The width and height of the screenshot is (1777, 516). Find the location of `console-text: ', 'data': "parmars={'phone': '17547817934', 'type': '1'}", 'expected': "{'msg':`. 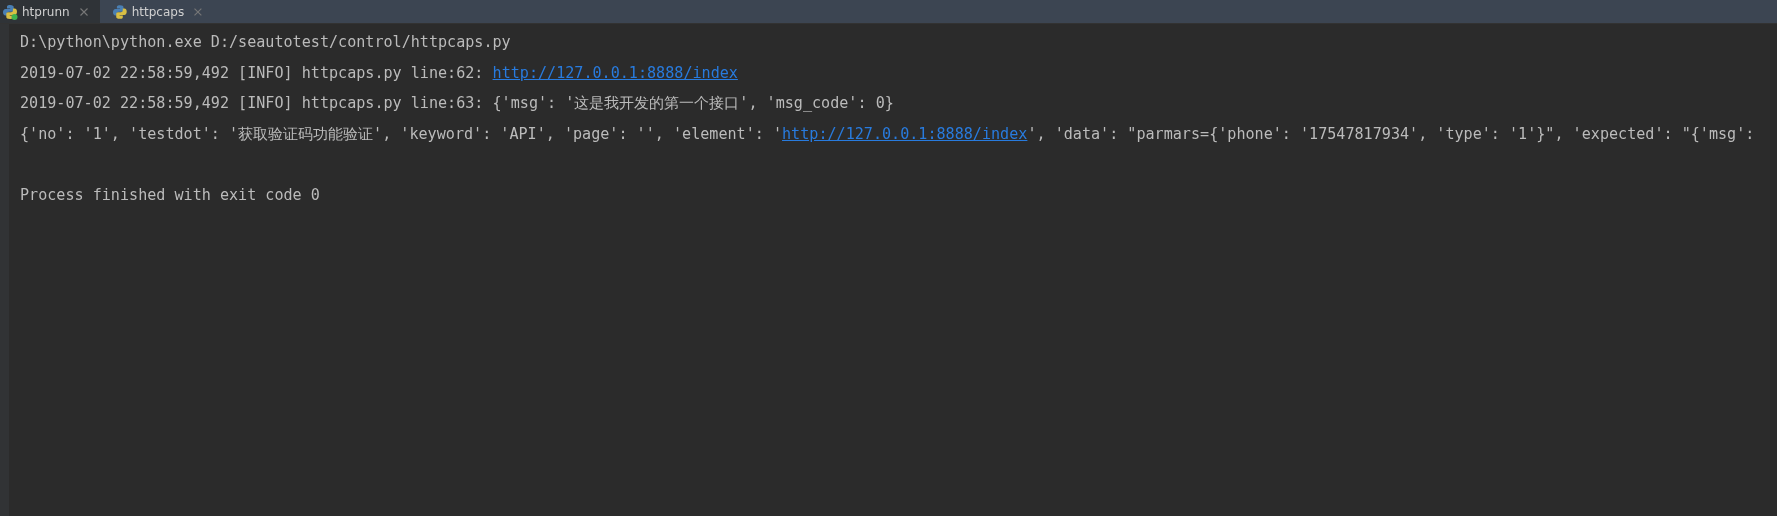

console-text: ', 'data': "parmars={'phone': '17547817934', 'type': '1'}", 'expected': "{'msg': is located at coordinates (1391, 133).